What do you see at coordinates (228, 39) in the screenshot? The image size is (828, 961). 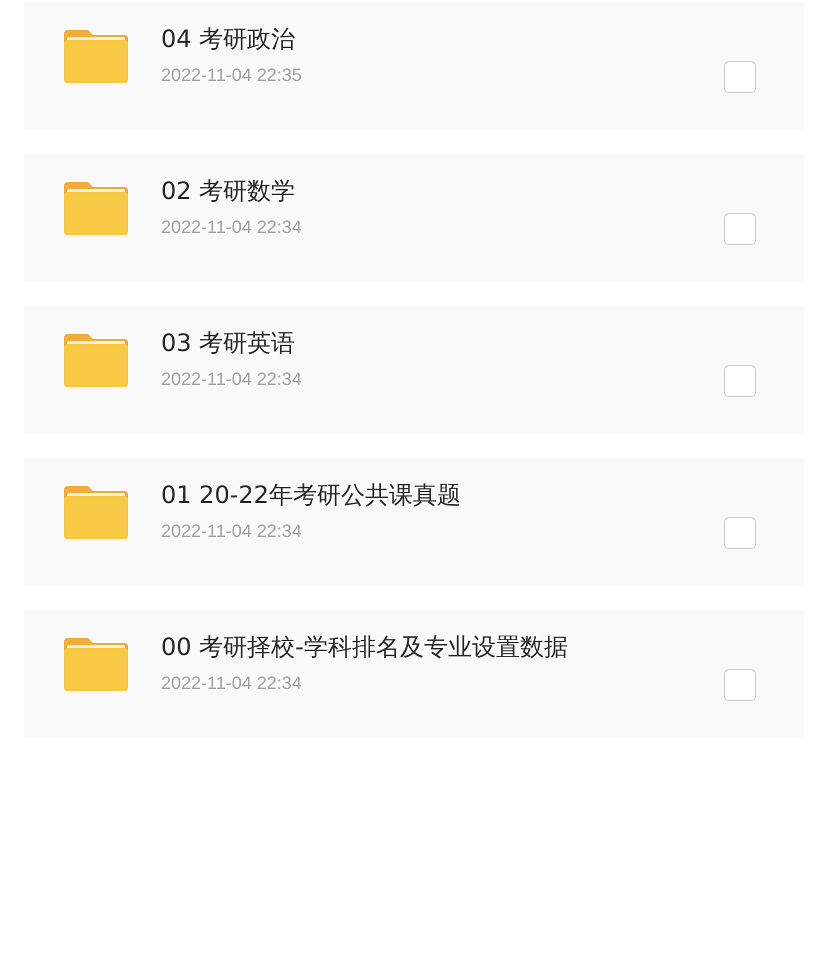 I see `folder-name: 04 考研政治` at bounding box center [228, 39].